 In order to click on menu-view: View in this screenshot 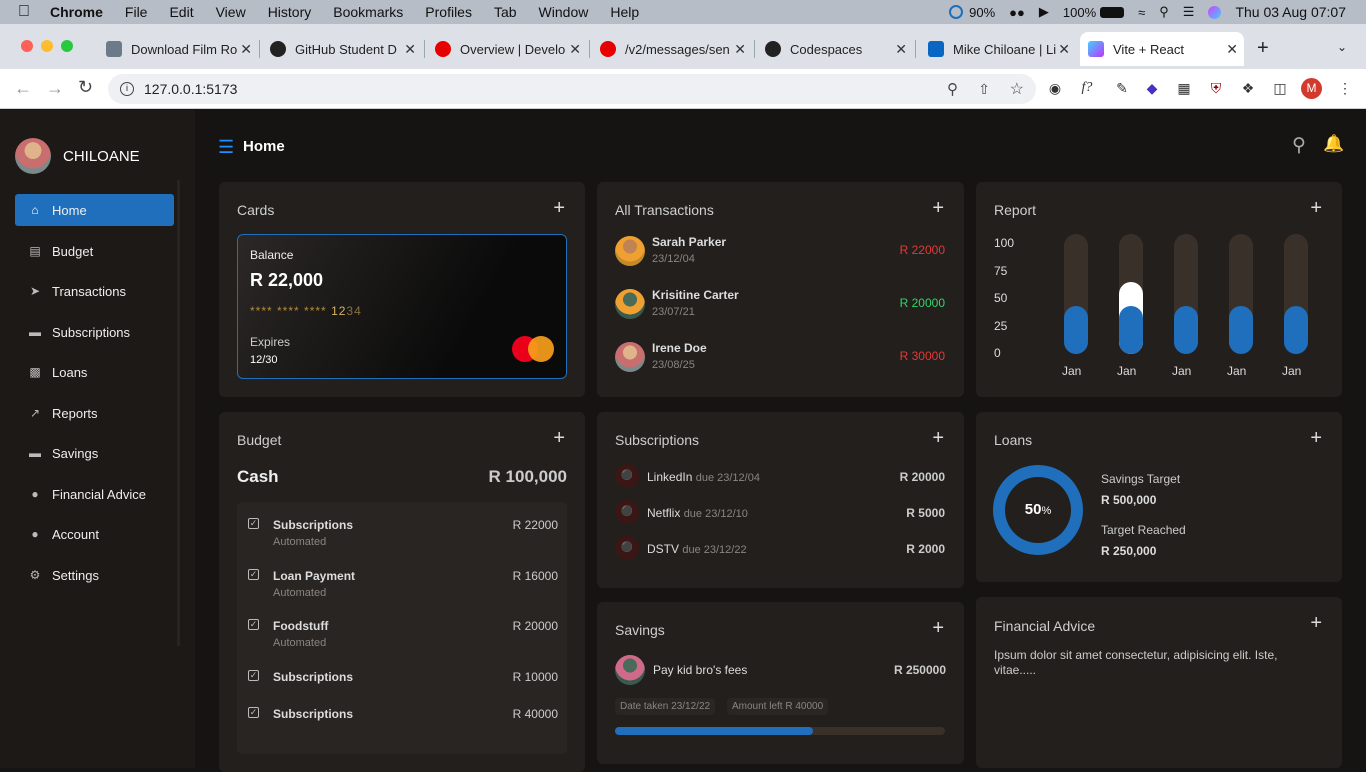, I will do `click(231, 12)`.